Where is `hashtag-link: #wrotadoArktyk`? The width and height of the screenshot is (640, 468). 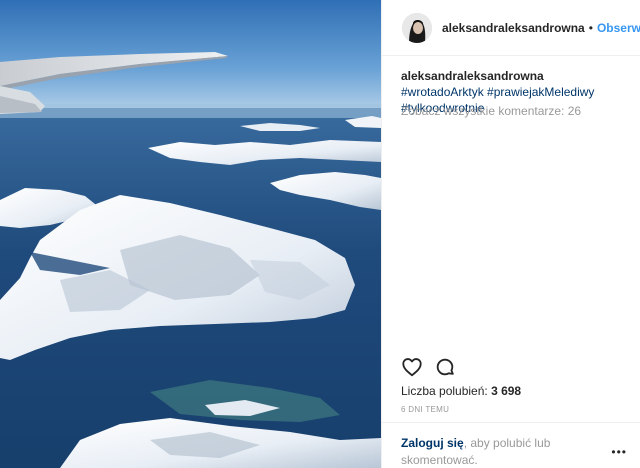 hashtag-link: #wrotadoArktyk is located at coordinates (442, 92).